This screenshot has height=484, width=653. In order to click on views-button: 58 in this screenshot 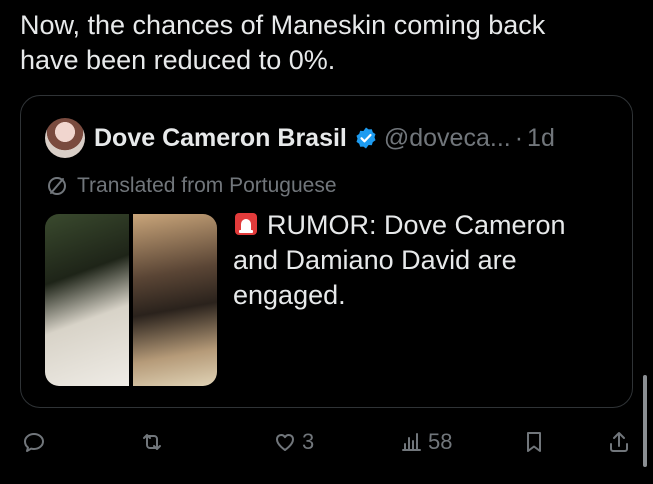, I will do `click(425, 442)`.